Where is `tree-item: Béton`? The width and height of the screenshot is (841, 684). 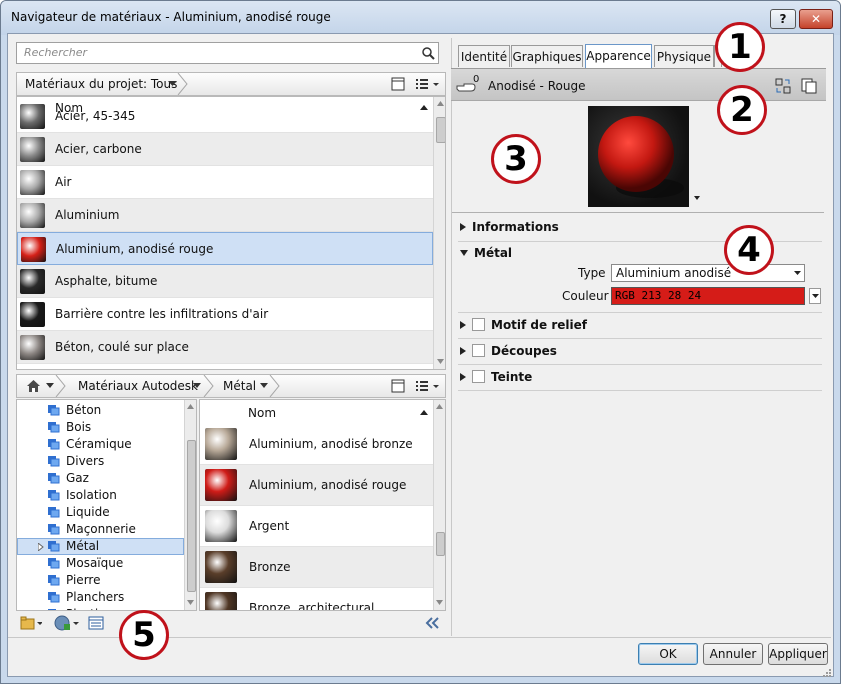 tree-item: Béton is located at coordinates (83, 410).